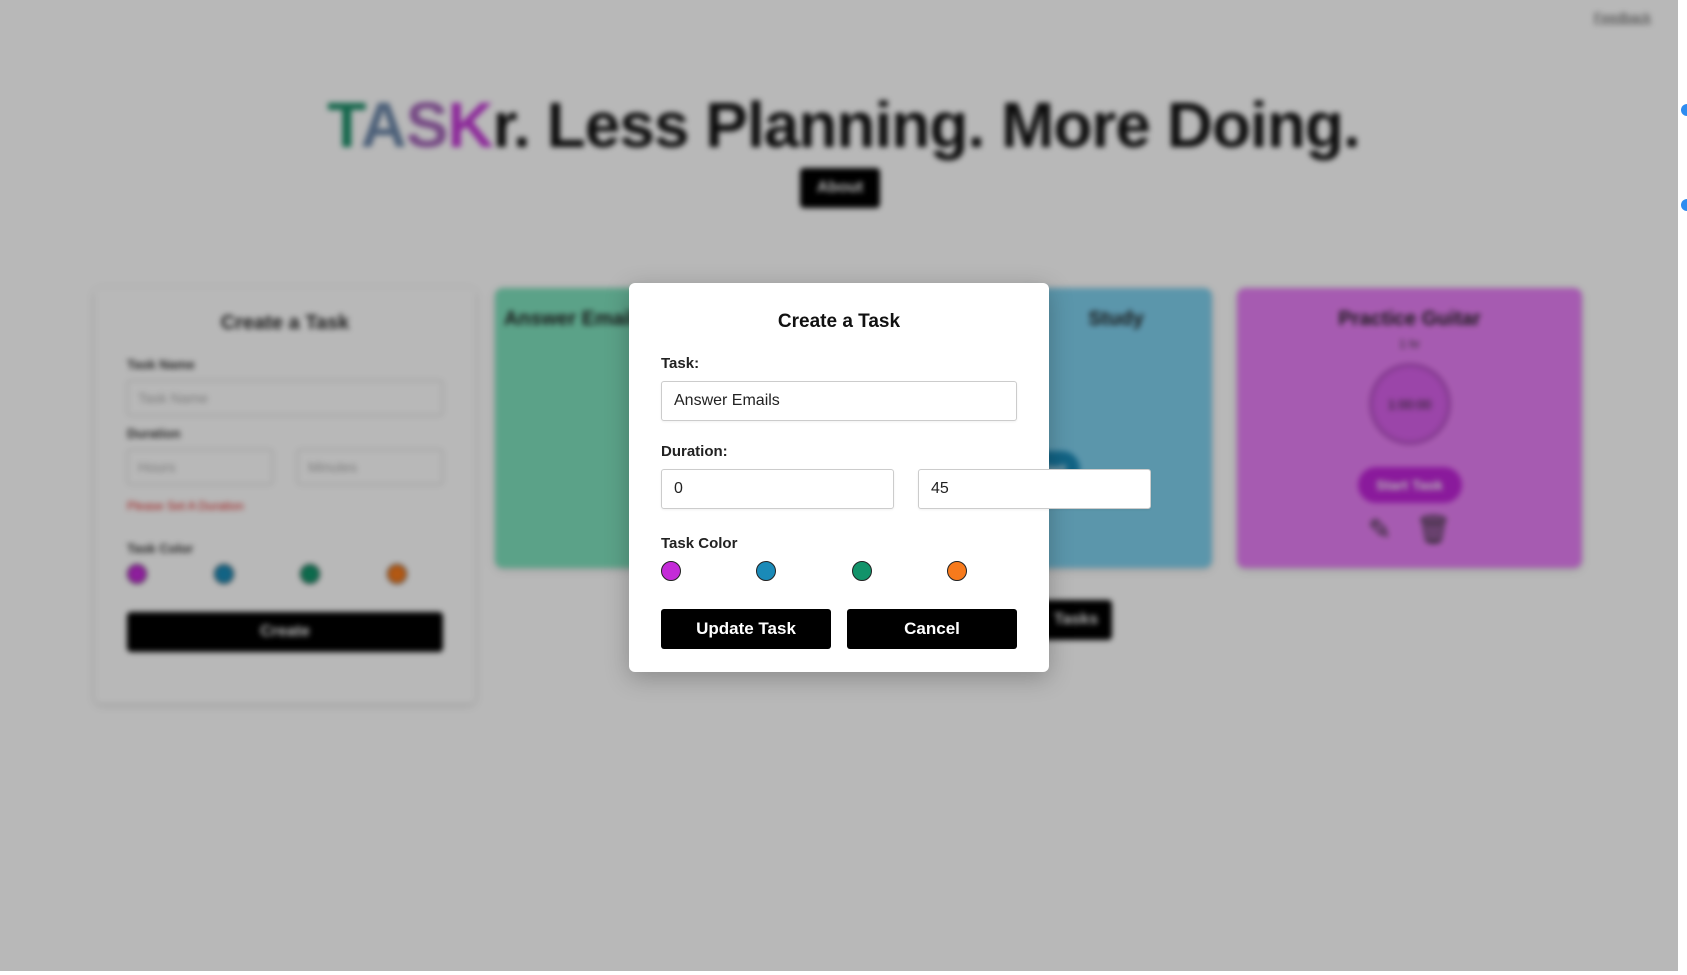 The height and width of the screenshot is (975, 1687). What do you see at coordinates (1034, 489) in the screenshot?
I see `minutes-input` at bounding box center [1034, 489].